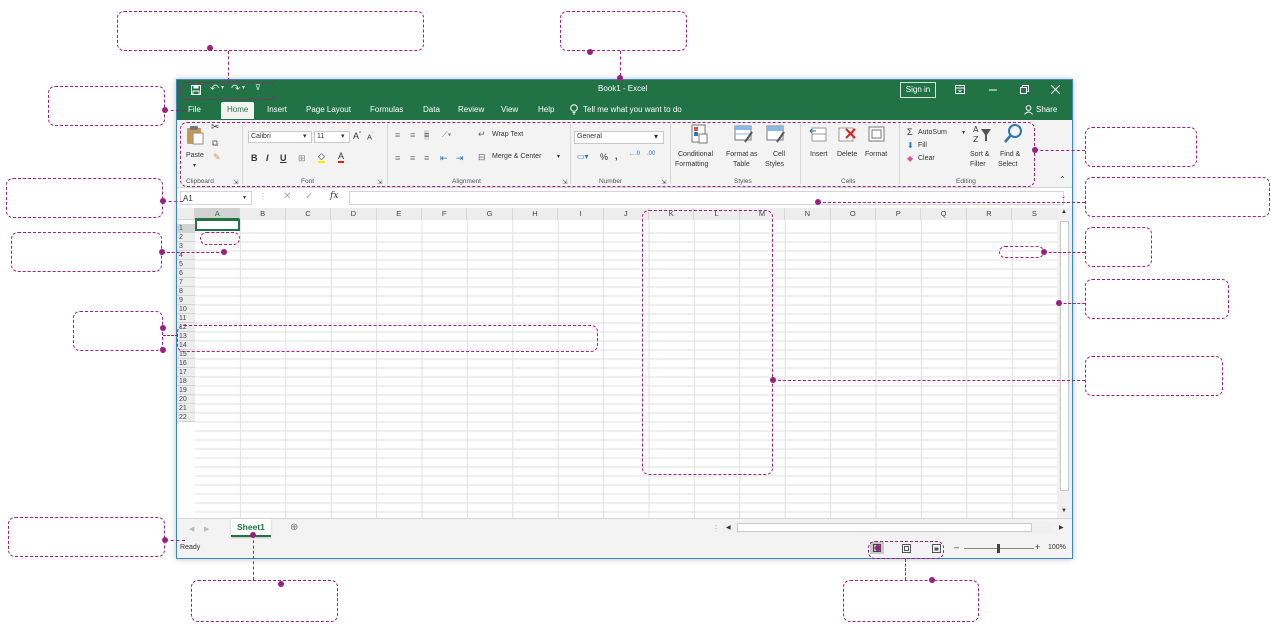 The height and width of the screenshot is (628, 1271). Describe the element at coordinates (1057, 547) in the screenshot. I see `zoom-level: 100%` at that location.